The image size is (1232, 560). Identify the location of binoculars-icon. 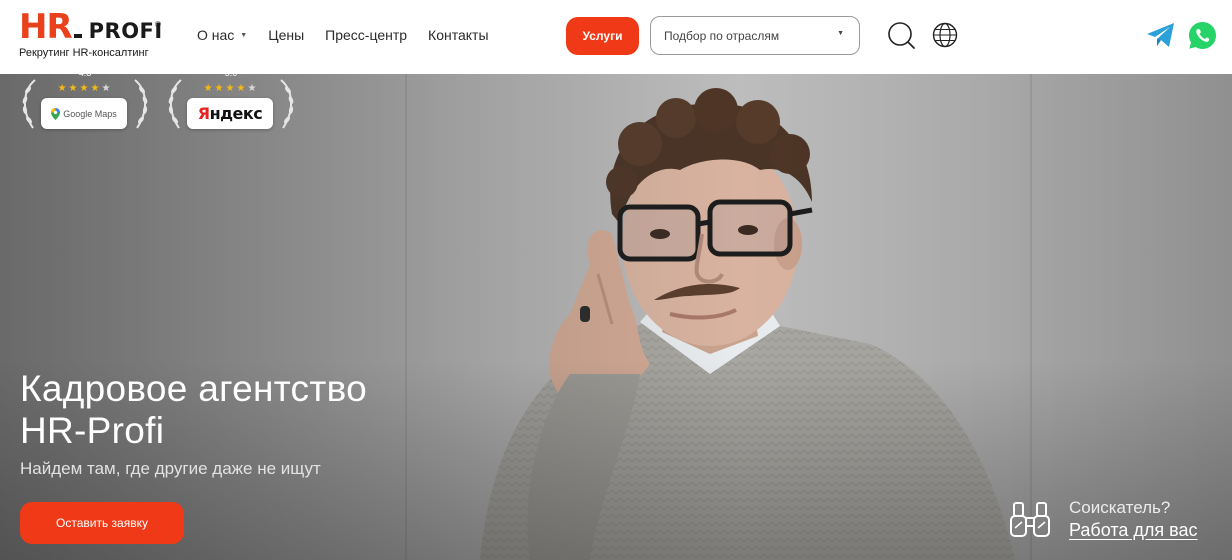
(1030, 519).